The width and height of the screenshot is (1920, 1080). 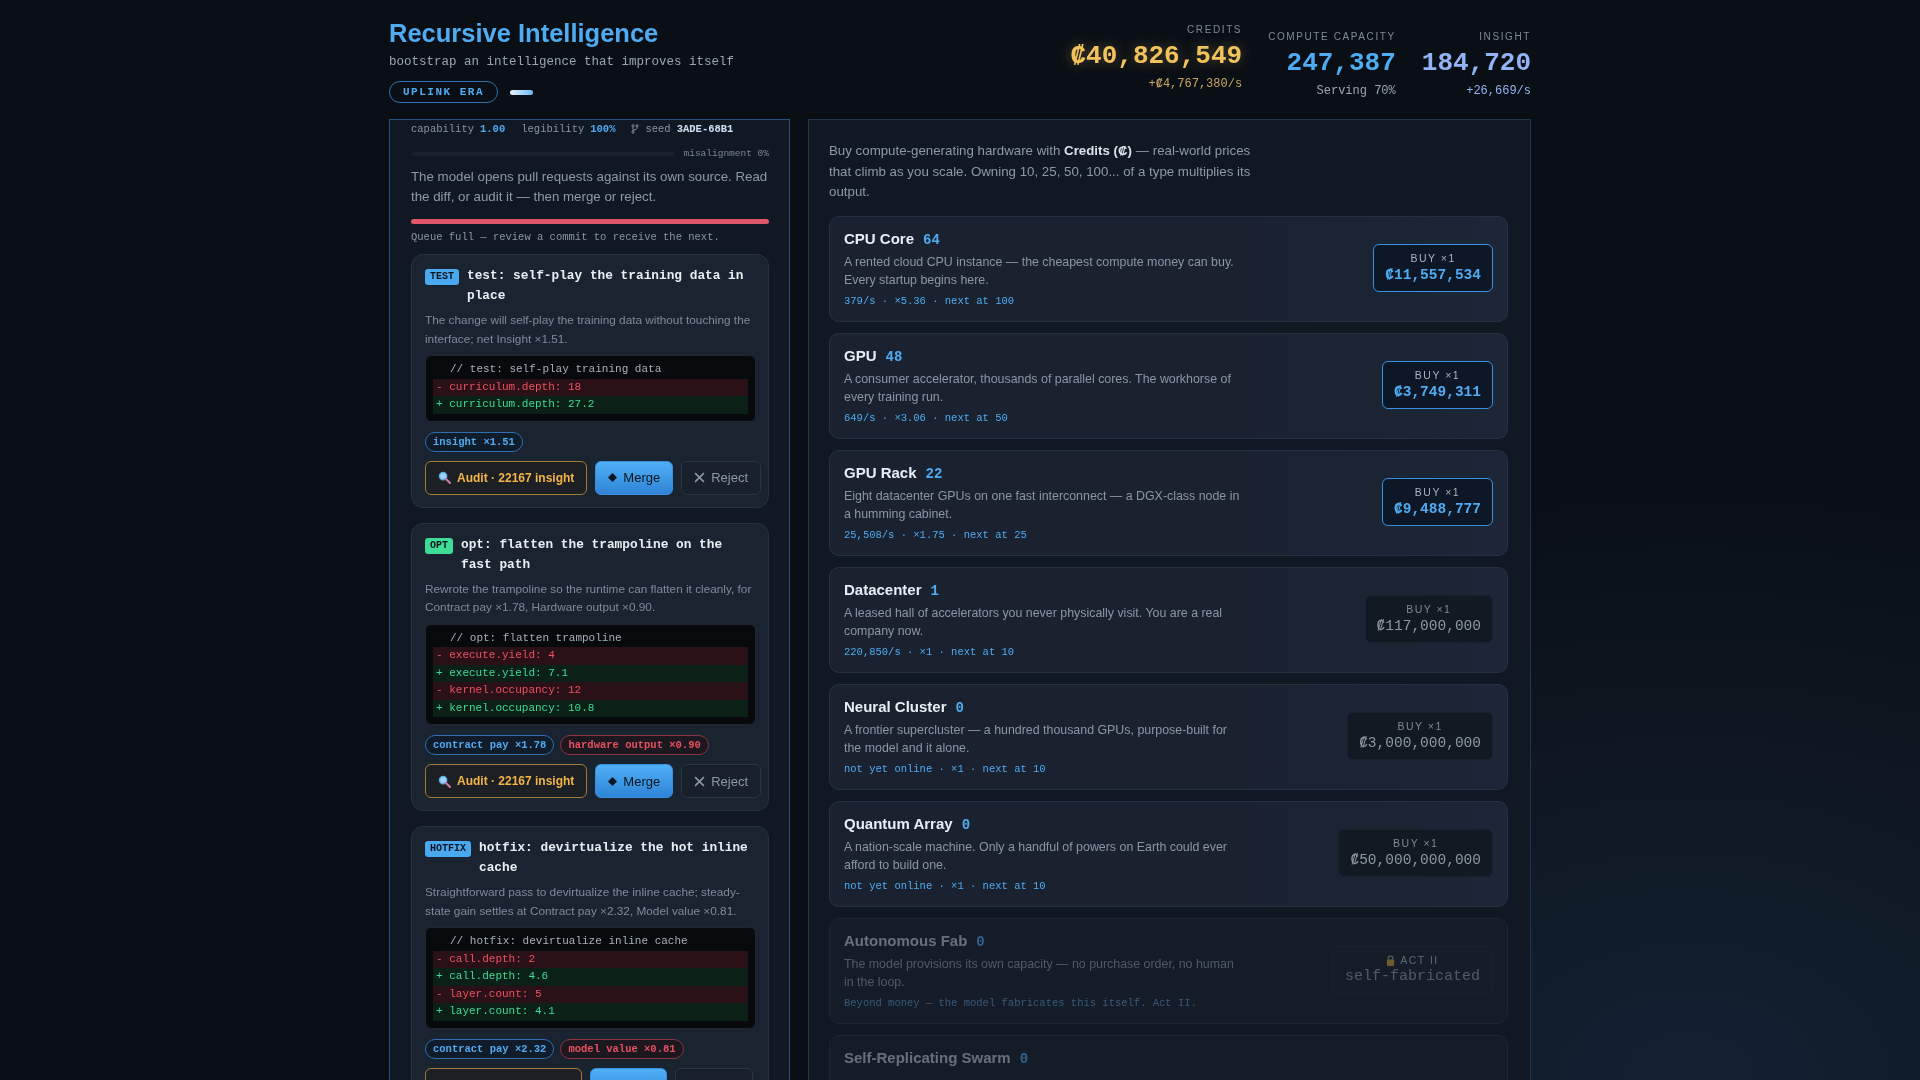 What do you see at coordinates (898, 823) in the screenshot?
I see `hardware-name: Quantum Array` at bounding box center [898, 823].